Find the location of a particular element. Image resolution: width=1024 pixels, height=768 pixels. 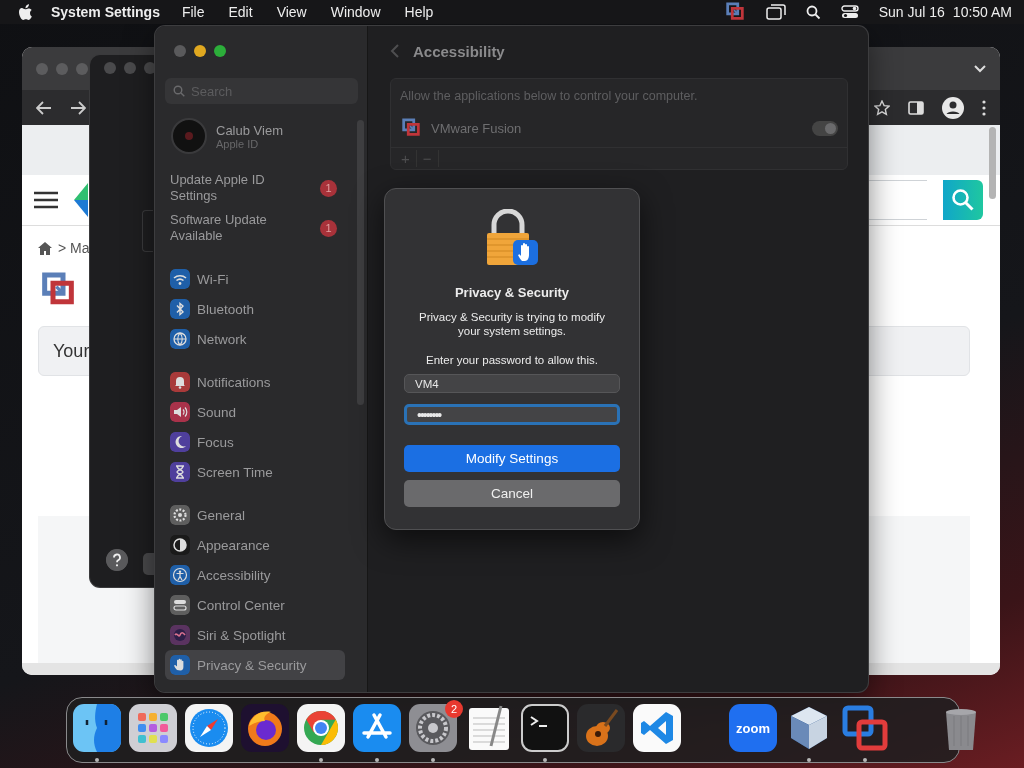

sidebar-item: Notifications is located at coordinates (255, 382).